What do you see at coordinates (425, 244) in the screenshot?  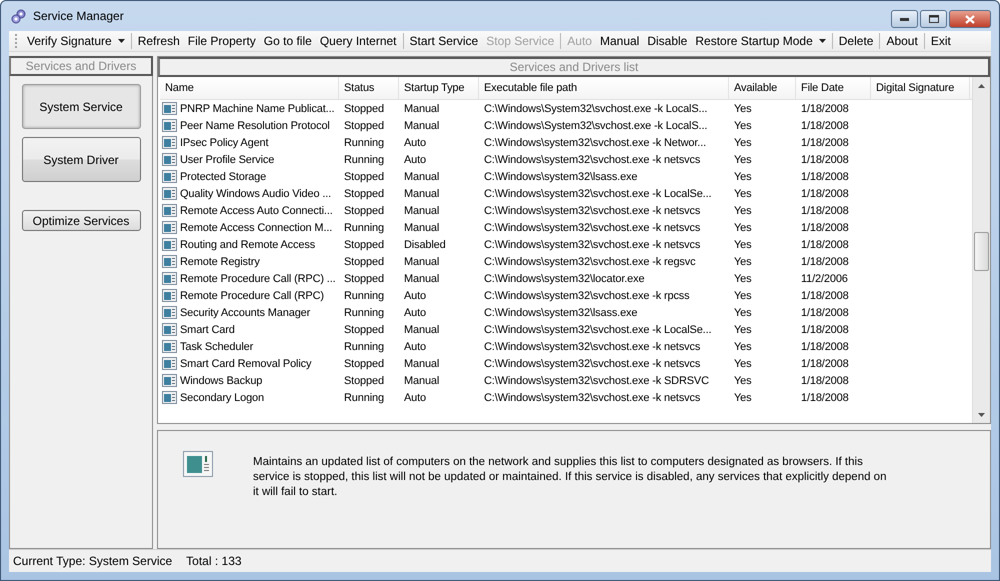 I see `table-cell-text: Disabled` at bounding box center [425, 244].